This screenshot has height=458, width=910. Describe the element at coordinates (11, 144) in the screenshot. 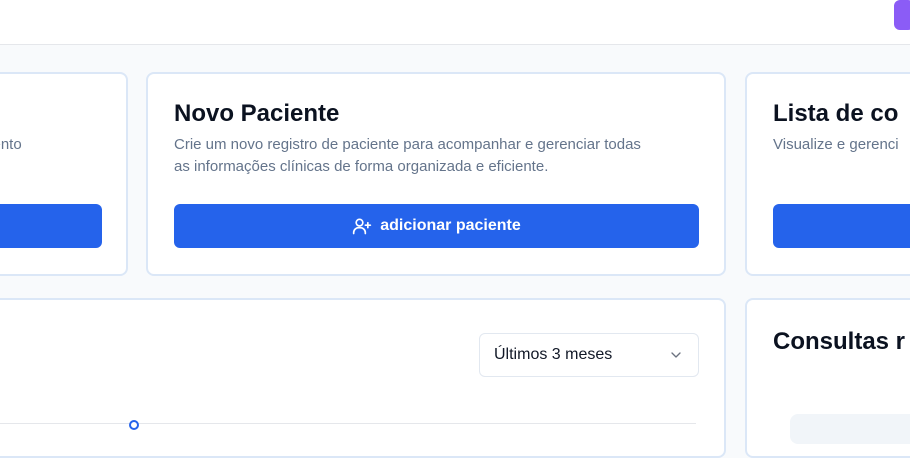

I see `left-card-description: mento` at that location.